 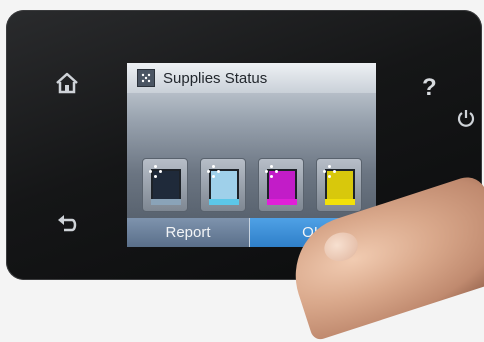 What do you see at coordinates (223, 185) in the screenshot?
I see `cartridge-cyan` at bounding box center [223, 185].